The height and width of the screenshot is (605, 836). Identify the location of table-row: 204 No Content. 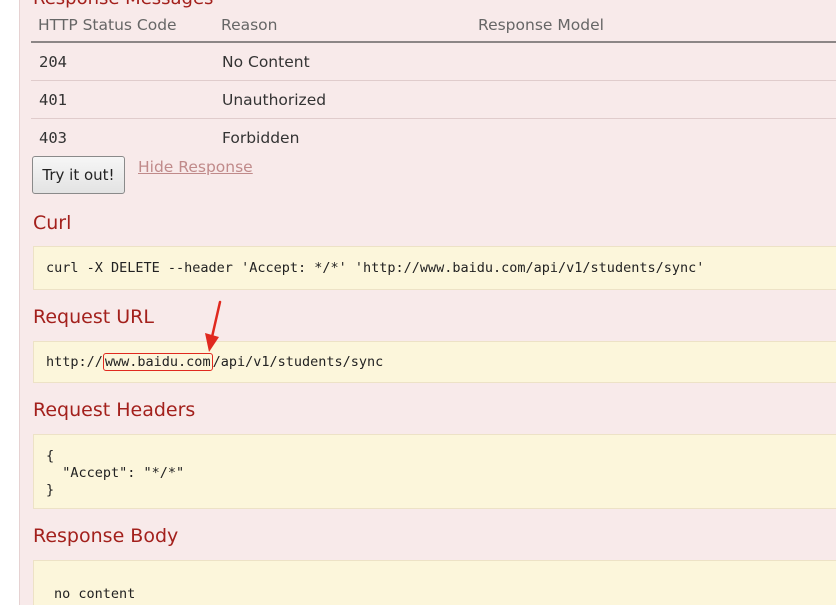
(433, 61).